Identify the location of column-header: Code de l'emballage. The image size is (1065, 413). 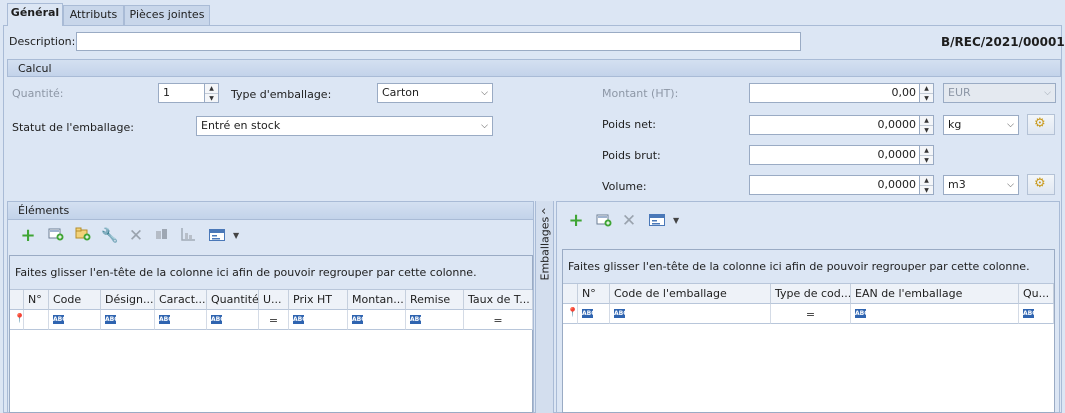
(690, 294).